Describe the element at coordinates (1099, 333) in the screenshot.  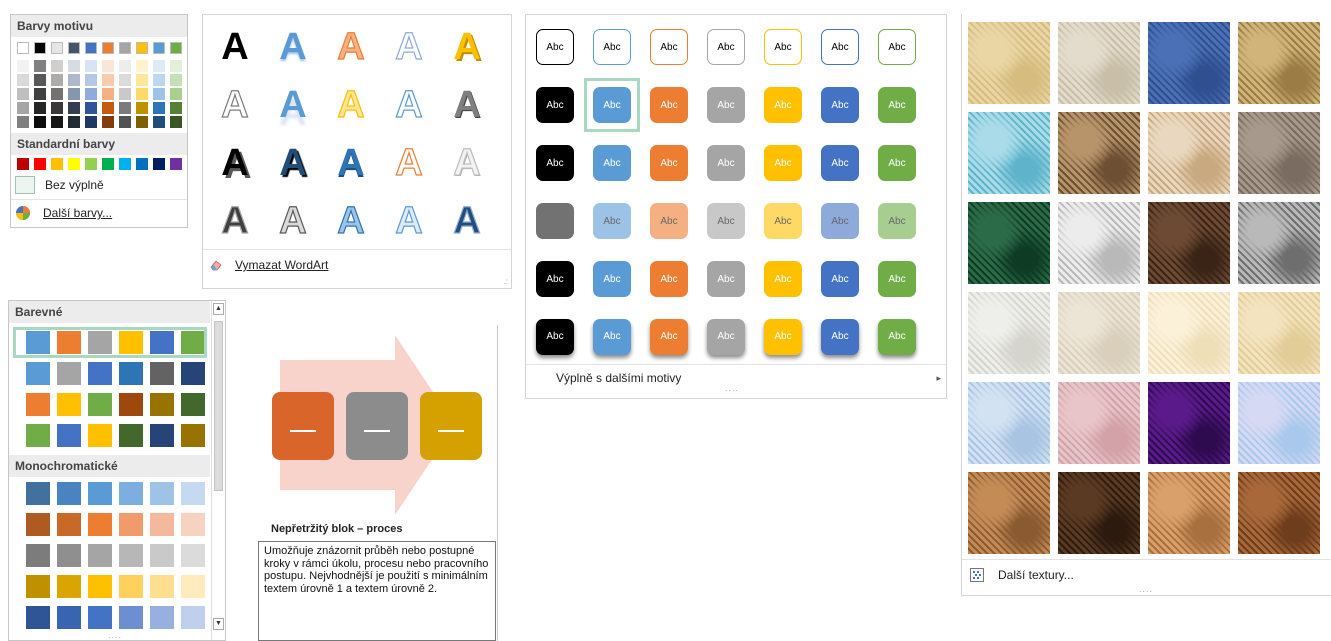
I see `texture-recycled-paper` at that location.